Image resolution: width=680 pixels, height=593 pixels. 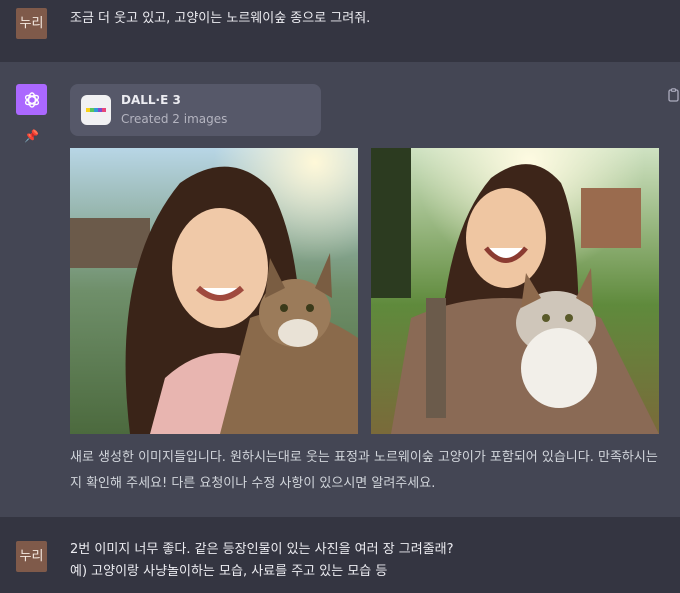 What do you see at coordinates (340, 31) in the screenshot?
I see `user-message-row-1: 누리 조금 더 웃고 있고, 고양이는 노르웨이숲 종으로 그려줘.` at bounding box center [340, 31].